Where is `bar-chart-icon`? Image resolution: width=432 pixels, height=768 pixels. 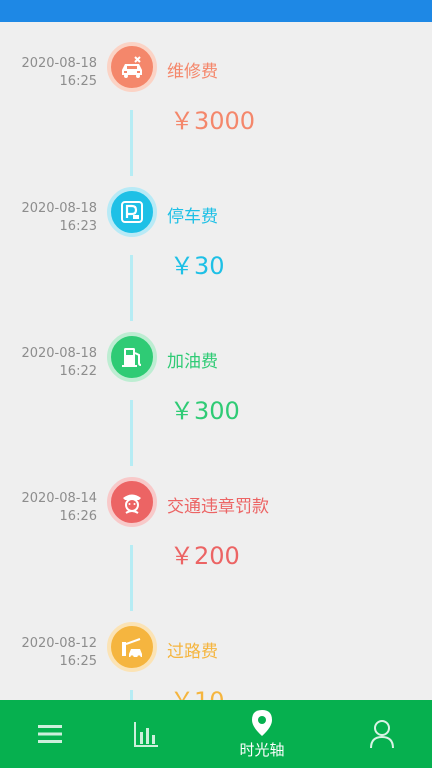 bar-chart-icon is located at coordinates (146, 734).